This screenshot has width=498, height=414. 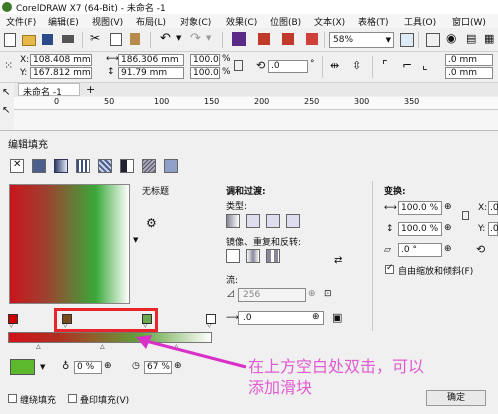 I want to click on copy-icon, so click(x=116, y=39).